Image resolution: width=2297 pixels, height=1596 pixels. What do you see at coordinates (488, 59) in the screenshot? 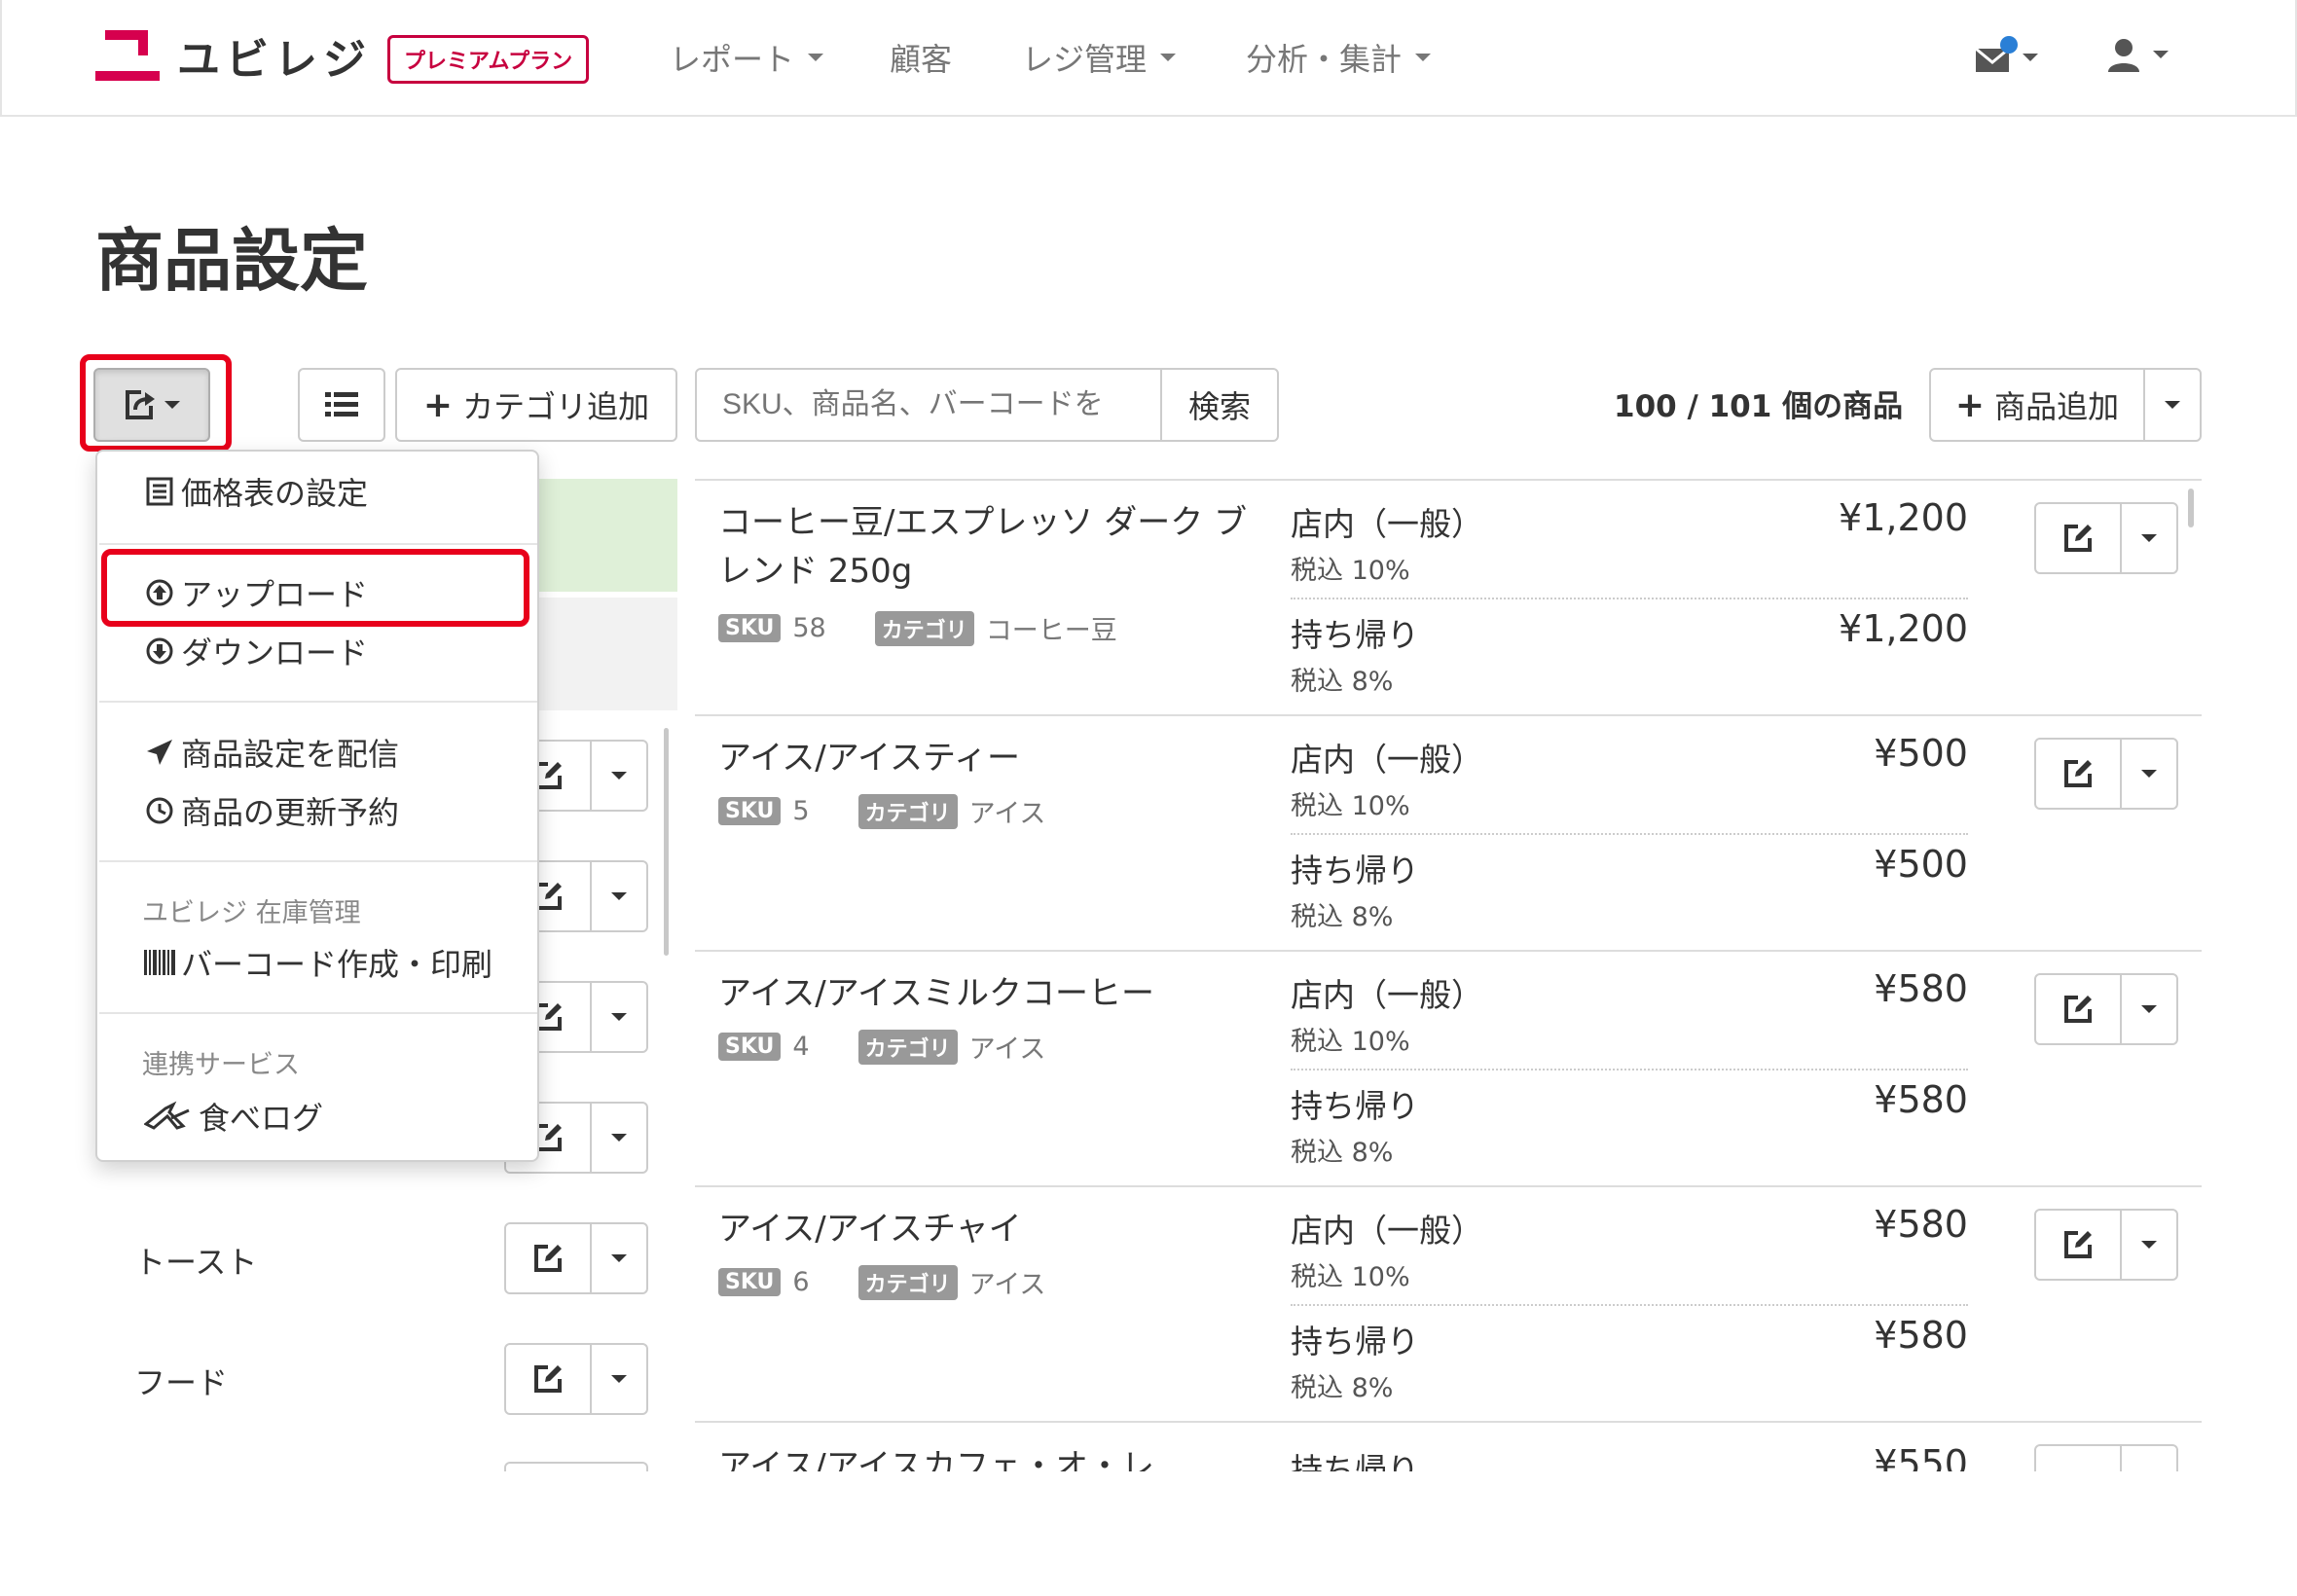
I see `plan-badge: プレミアムプラン` at bounding box center [488, 59].